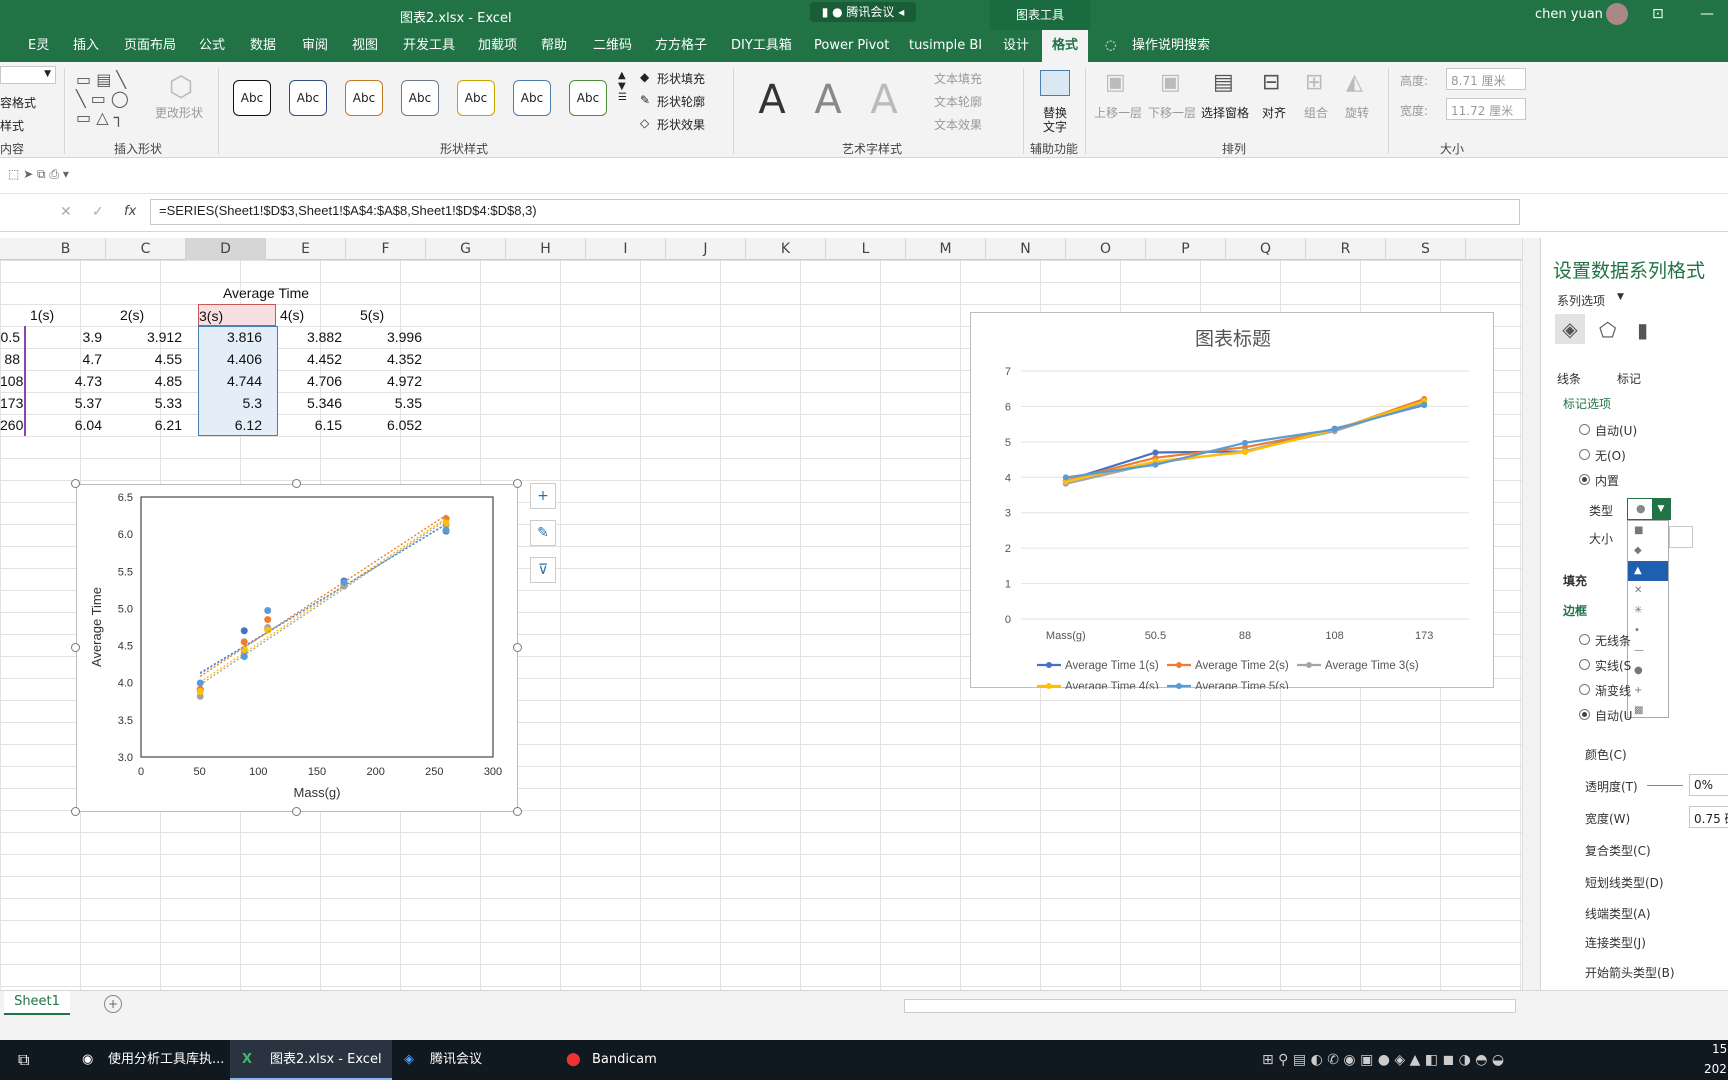 The height and width of the screenshot is (1080, 1728). I want to click on marker-type-select: ● ▼, so click(1649, 509).